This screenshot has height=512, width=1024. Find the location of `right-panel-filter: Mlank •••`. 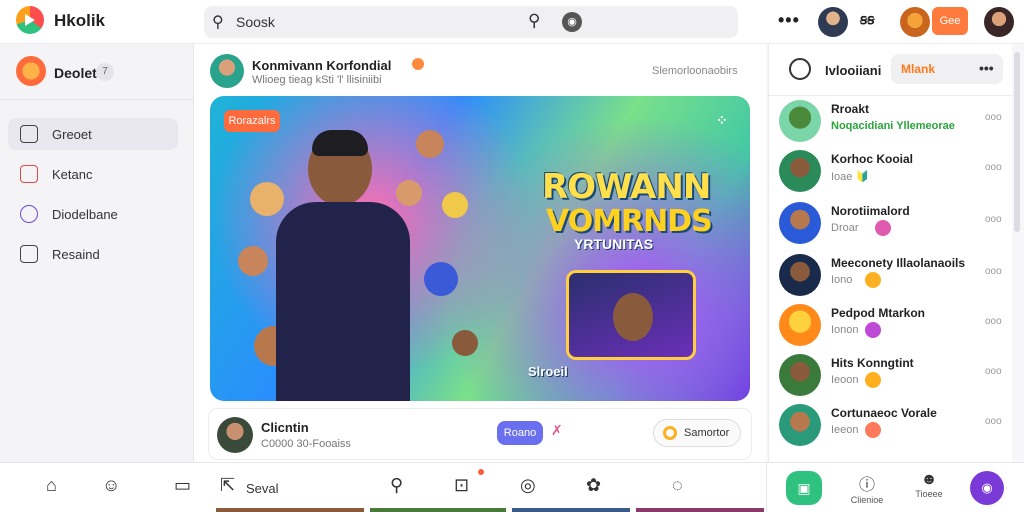

right-panel-filter: Mlank ••• is located at coordinates (947, 69).